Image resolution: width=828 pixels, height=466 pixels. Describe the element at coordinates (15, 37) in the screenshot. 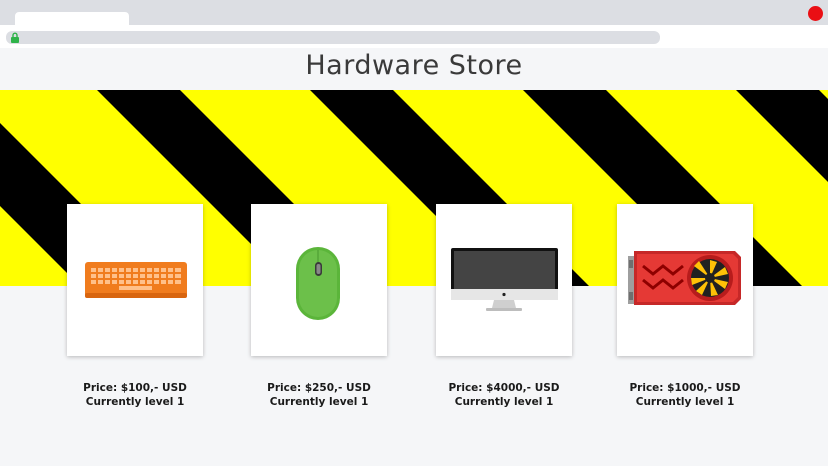

I see `lock-icon` at that location.